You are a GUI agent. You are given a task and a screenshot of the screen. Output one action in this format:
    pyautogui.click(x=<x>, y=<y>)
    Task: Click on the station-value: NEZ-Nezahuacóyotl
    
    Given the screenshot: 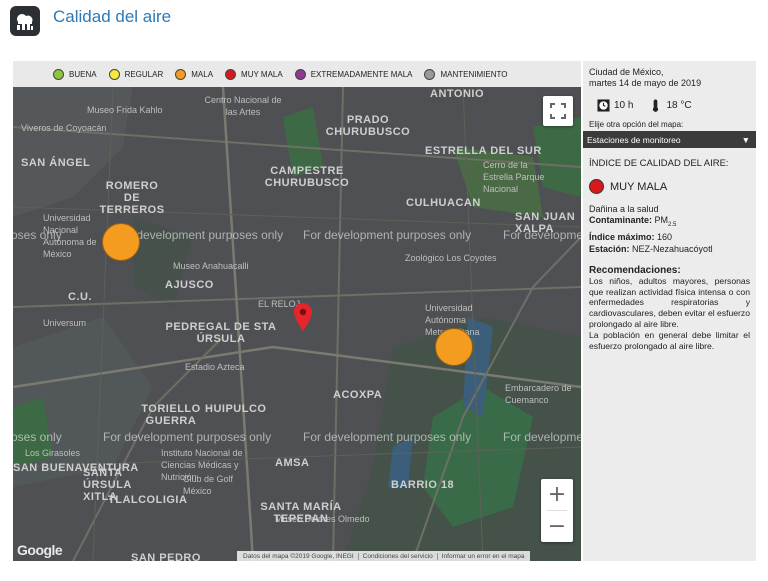 What is the action you would take?
    pyautogui.click(x=672, y=248)
    